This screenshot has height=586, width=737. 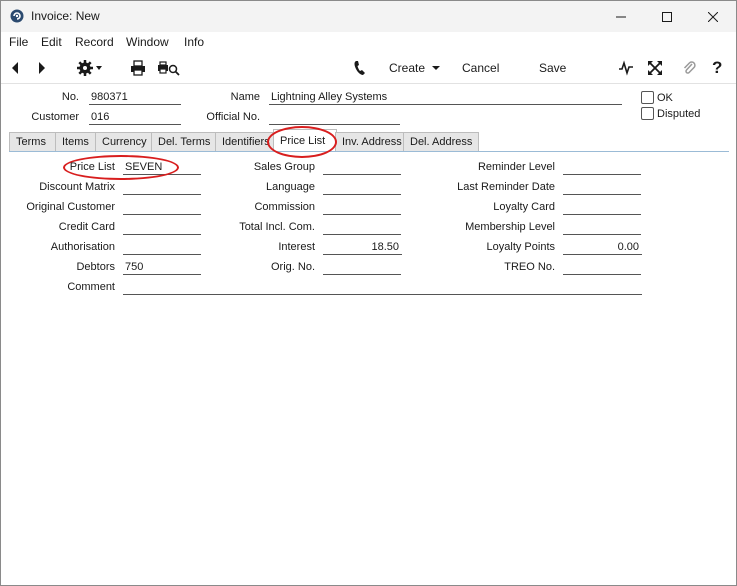 What do you see at coordinates (135, 97) in the screenshot?
I see `no-field: 980371` at bounding box center [135, 97].